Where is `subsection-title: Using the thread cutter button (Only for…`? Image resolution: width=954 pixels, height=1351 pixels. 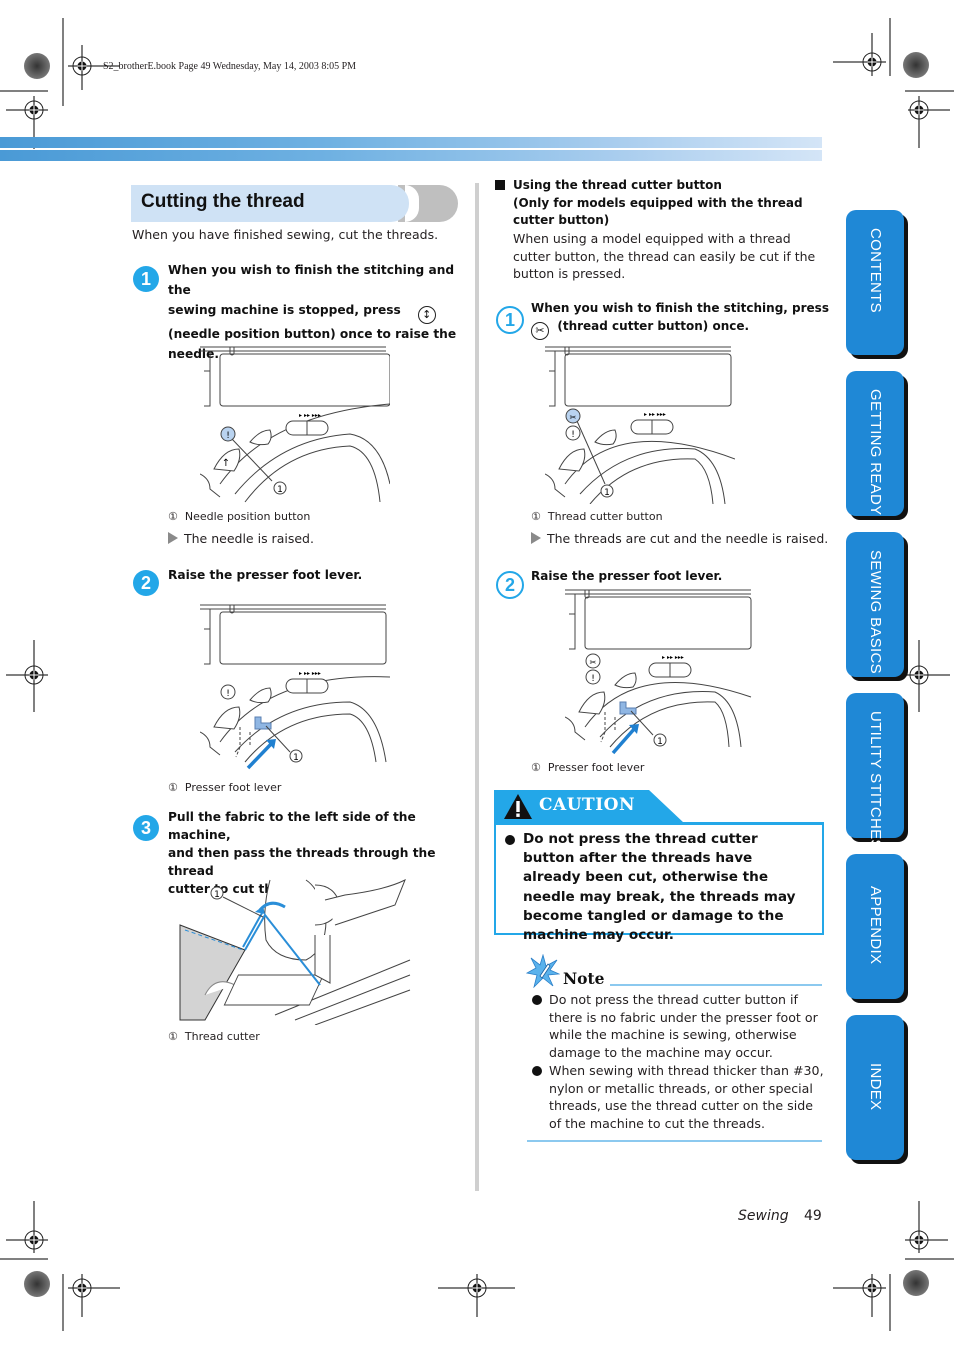
subsection-title: Using the thread cutter button (Only for… is located at coordinates (658, 203).